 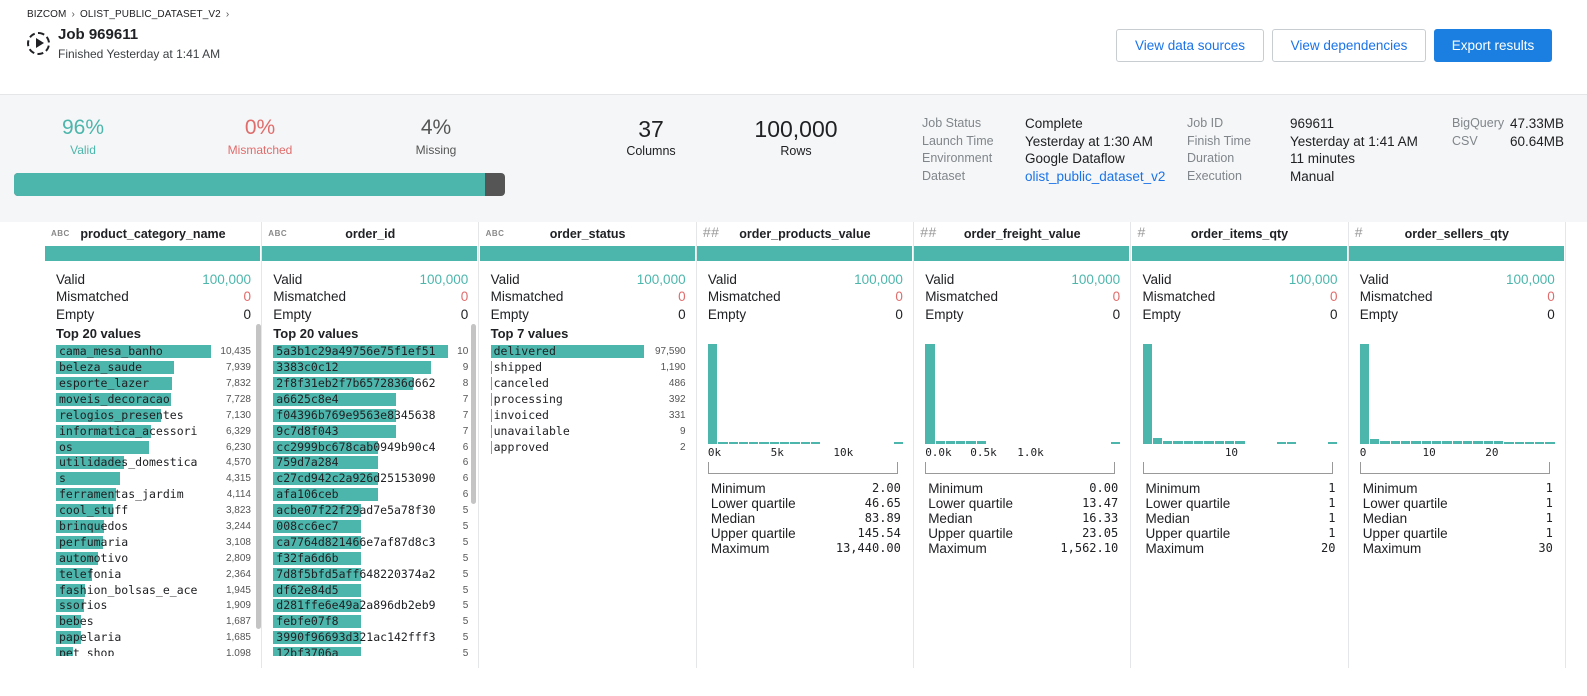 What do you see at coordinates (153, 416) in the screenshot?
I see `value-row: relogios_presentes 7,130` at bounding box center [153, 416].